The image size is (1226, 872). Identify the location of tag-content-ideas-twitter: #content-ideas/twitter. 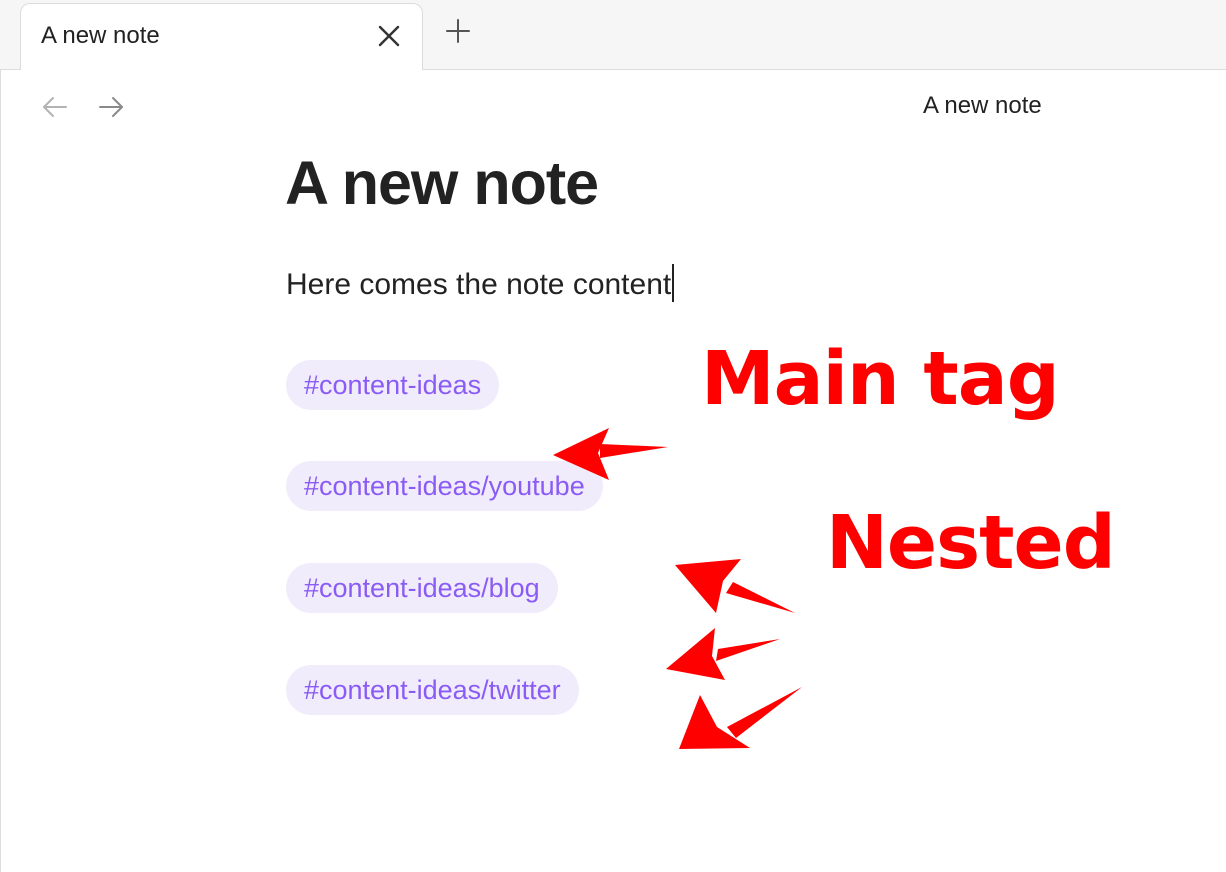
(432, 690).